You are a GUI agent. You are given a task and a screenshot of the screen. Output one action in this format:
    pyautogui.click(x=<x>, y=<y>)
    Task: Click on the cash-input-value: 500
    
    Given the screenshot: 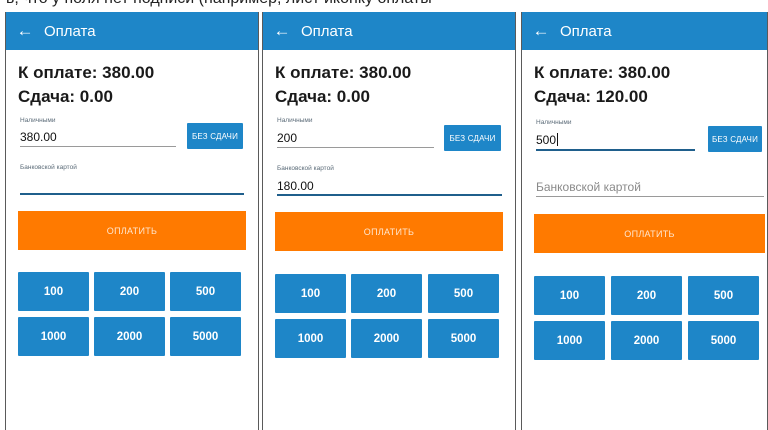 What is the action you would take?
    pyautogui.click(x=546, y=140)
    